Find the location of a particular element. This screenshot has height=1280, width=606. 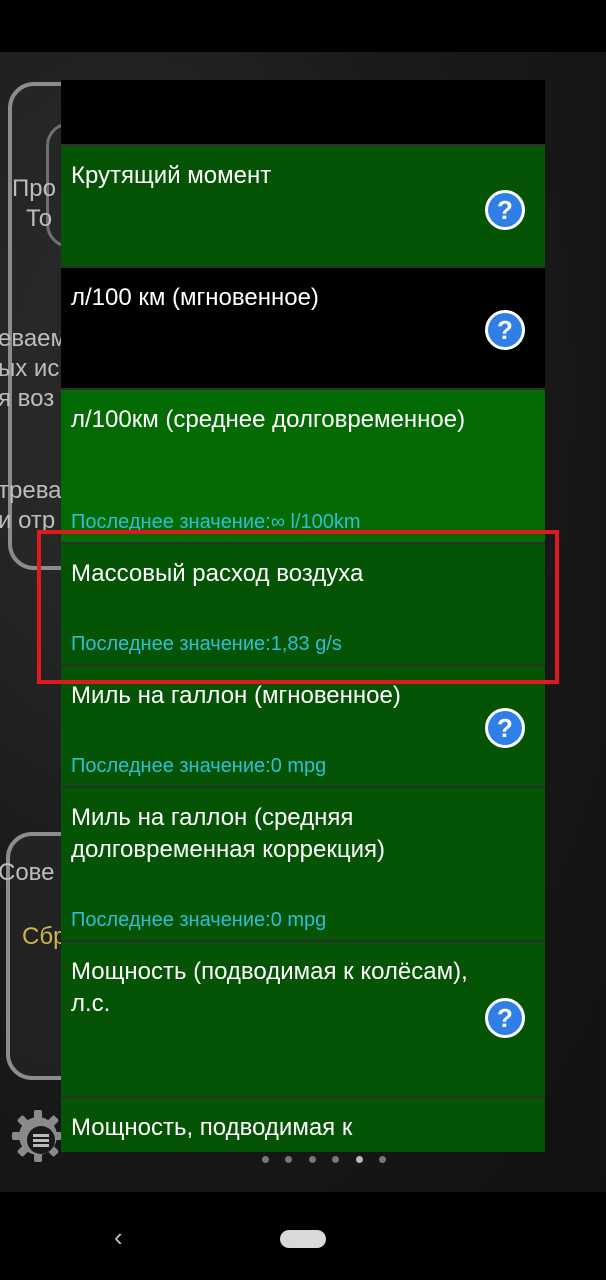

bg-text: Сове is located at coordinates (27, 872).